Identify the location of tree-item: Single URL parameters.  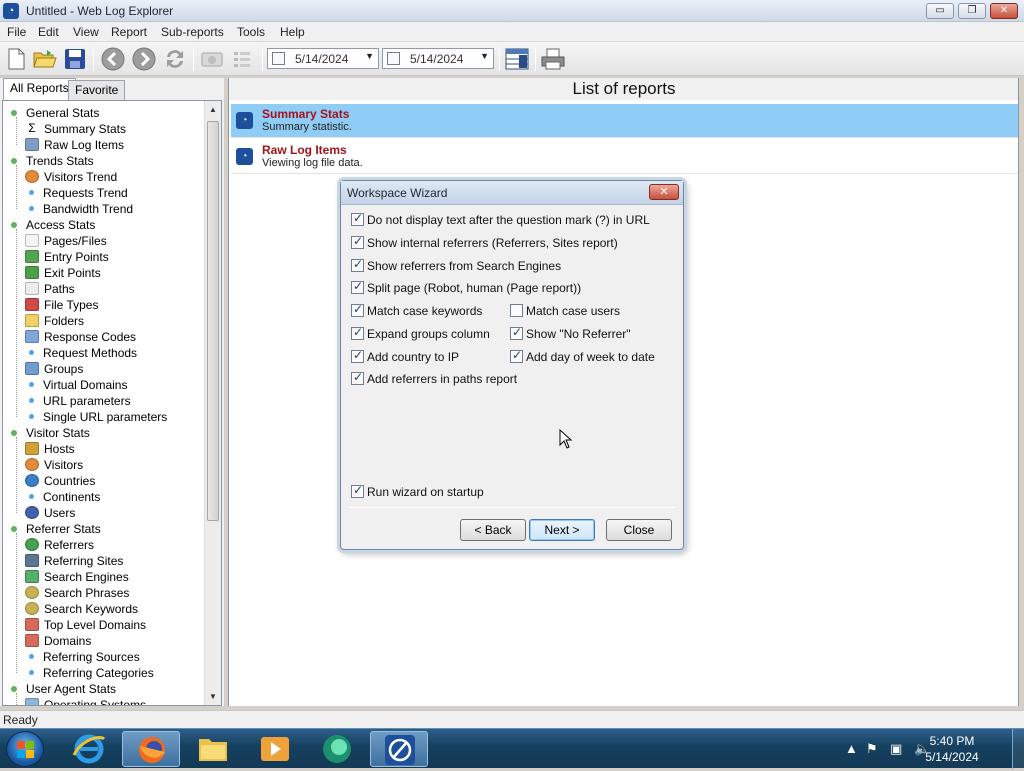
(96, 417).